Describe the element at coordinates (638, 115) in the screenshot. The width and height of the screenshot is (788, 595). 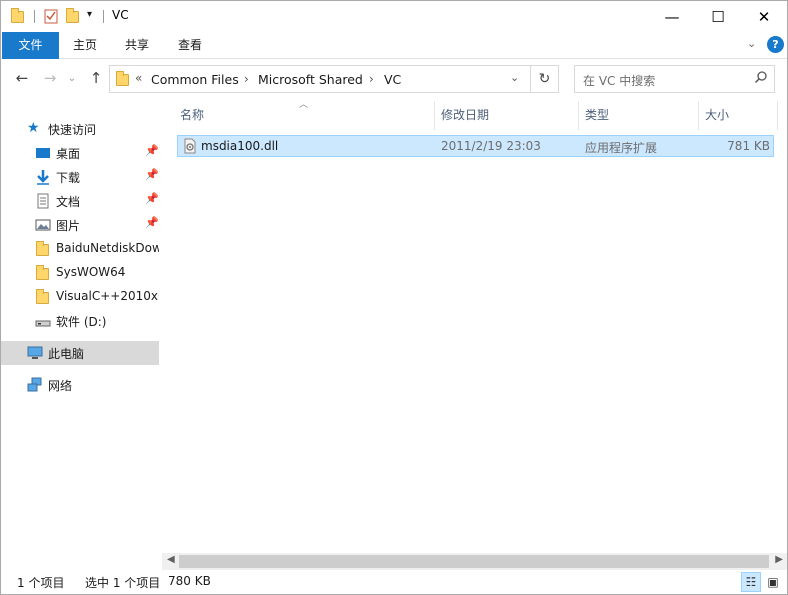
I see `column-header-type: 类型` at that location.